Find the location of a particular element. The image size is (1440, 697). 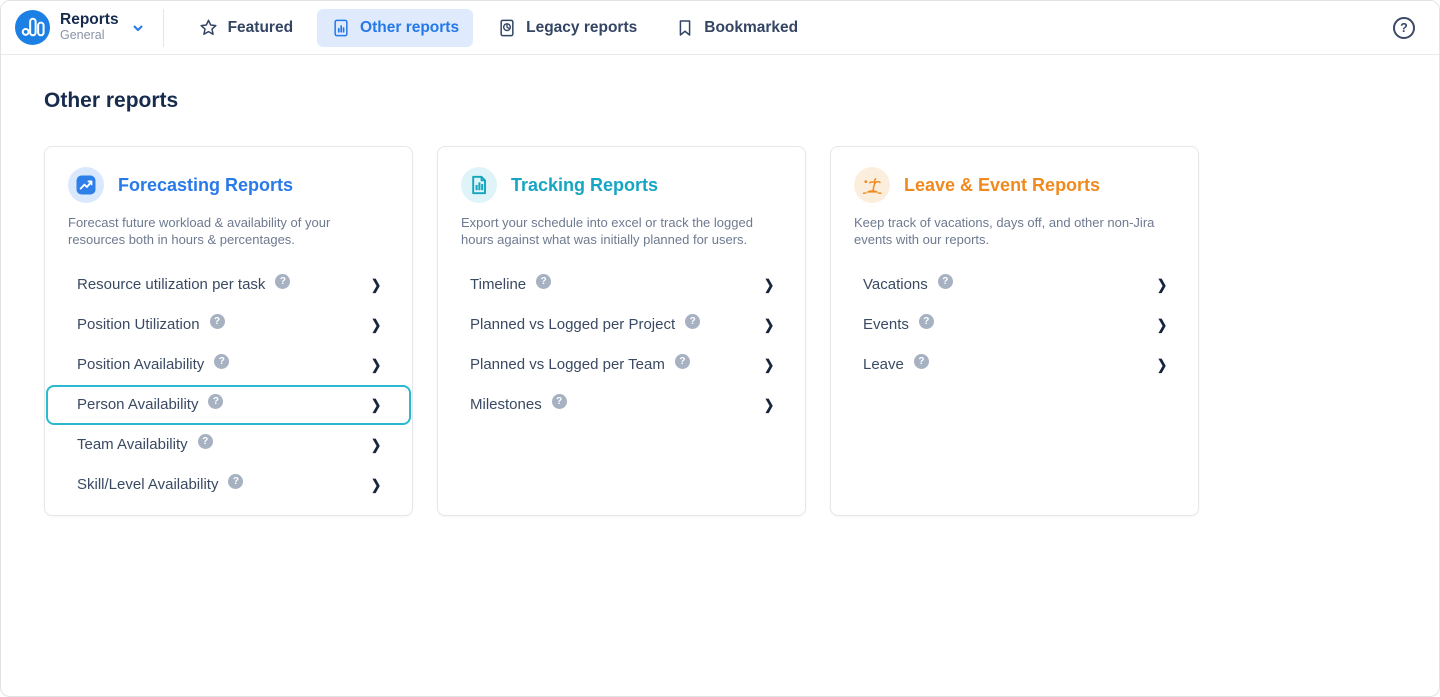

report-list-item: Timeline ? ❯ is located at coordinates (621, 285).